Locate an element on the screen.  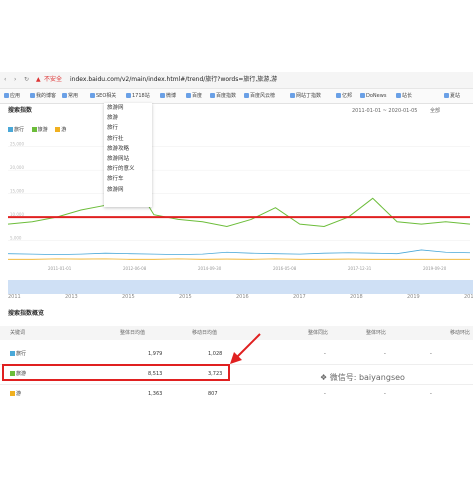
dropdown-item: 旅行的意义 is located at coordinates (128, 169).